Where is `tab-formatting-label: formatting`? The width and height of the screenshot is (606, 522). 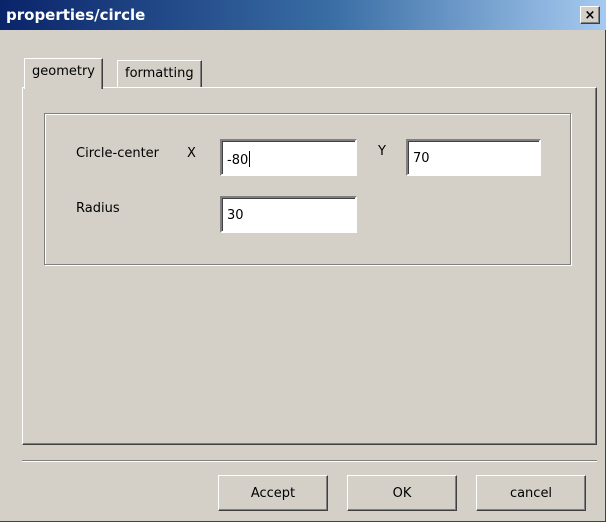 tab-formatting-label: formatting is located at coordinates (159, 73).